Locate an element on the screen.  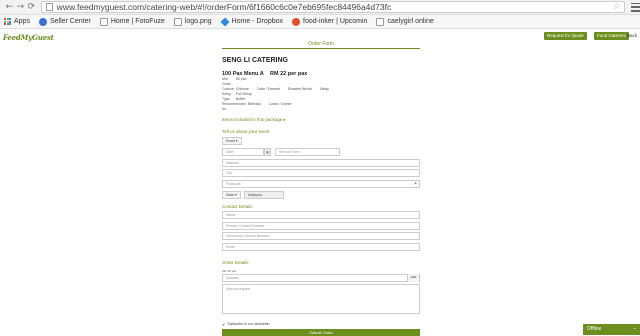
quantity-suffix: pax is located at coordinates (413, 277).